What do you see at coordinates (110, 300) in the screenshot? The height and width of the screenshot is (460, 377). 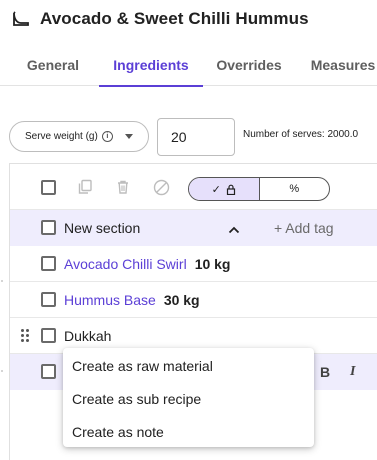 I see `ingredient-link: Hummus Base` at bounding box center [110, 300].